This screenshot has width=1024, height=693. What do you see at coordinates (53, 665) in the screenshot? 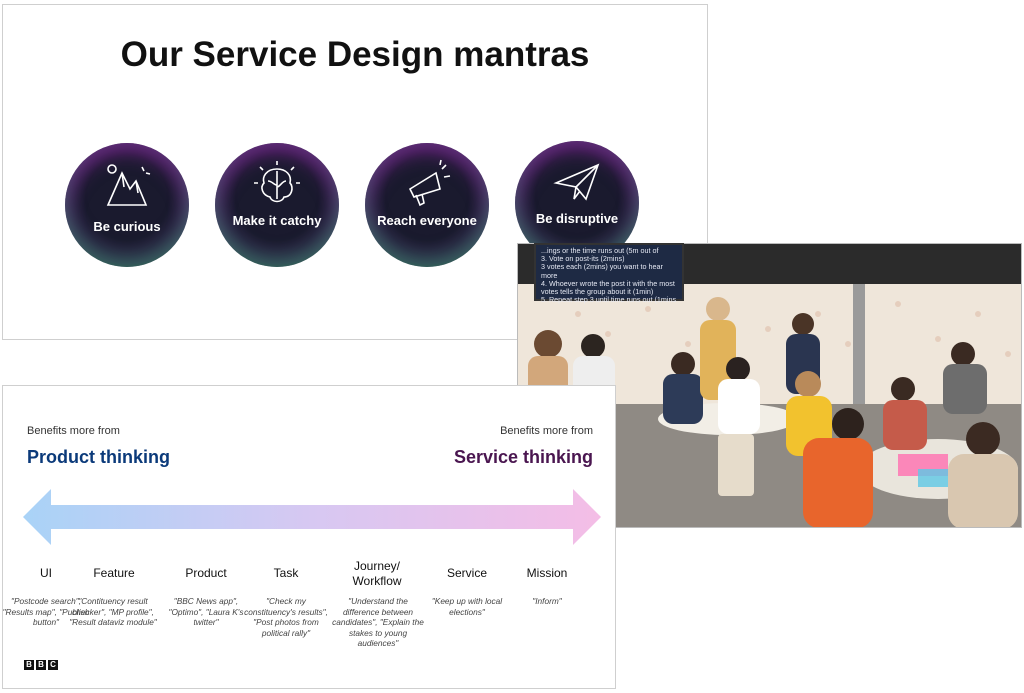
I see `logo-letter: C` at bounding box center [53, 665].